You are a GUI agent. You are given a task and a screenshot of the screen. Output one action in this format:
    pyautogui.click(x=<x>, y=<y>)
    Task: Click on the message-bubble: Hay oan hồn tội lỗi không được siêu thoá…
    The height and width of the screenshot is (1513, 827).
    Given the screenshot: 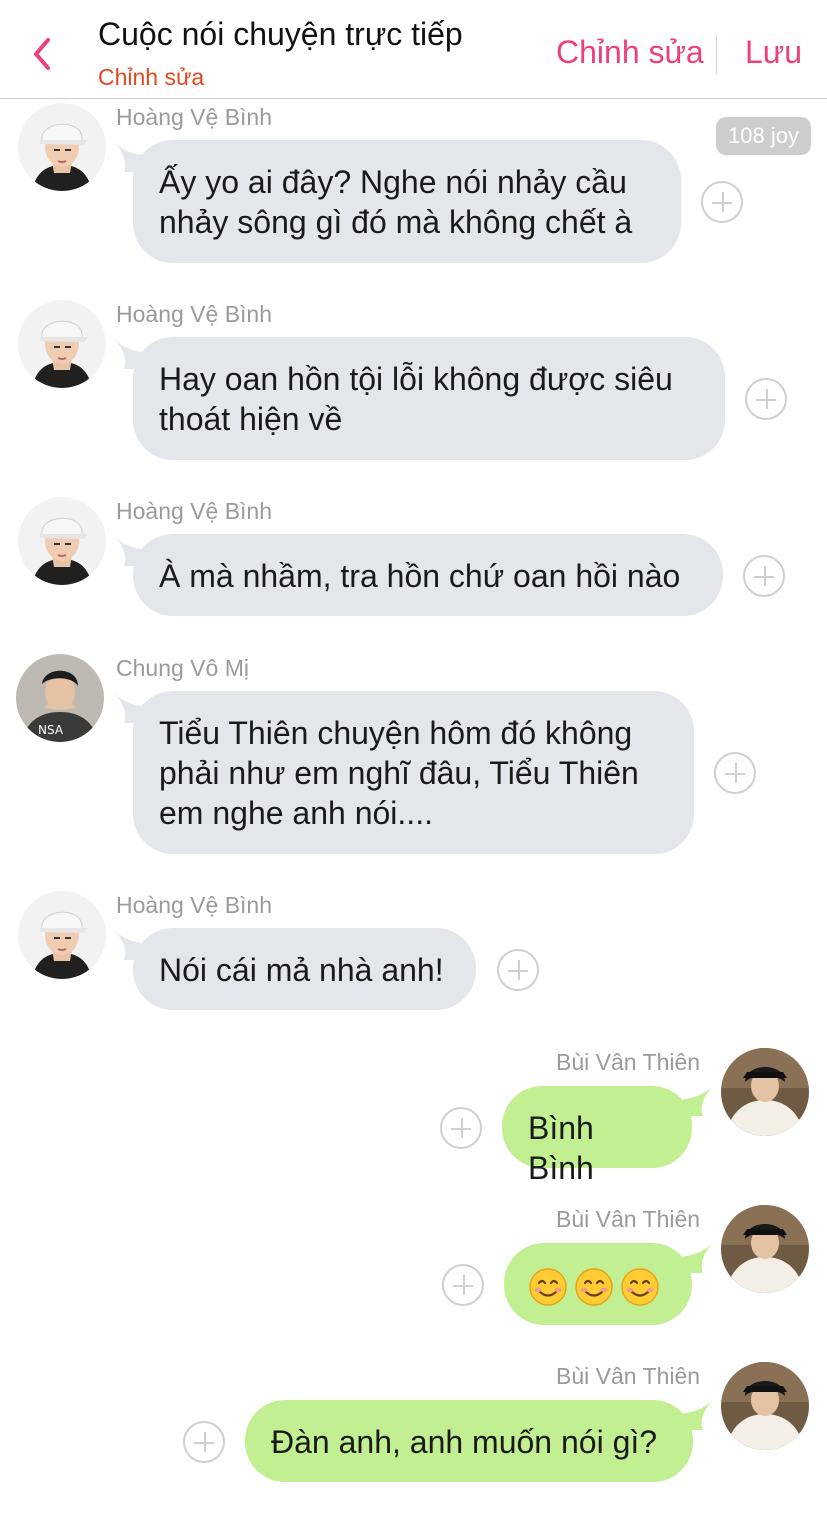 What is the action you would take?
    pyautogui.click(x=429, y=398)
    